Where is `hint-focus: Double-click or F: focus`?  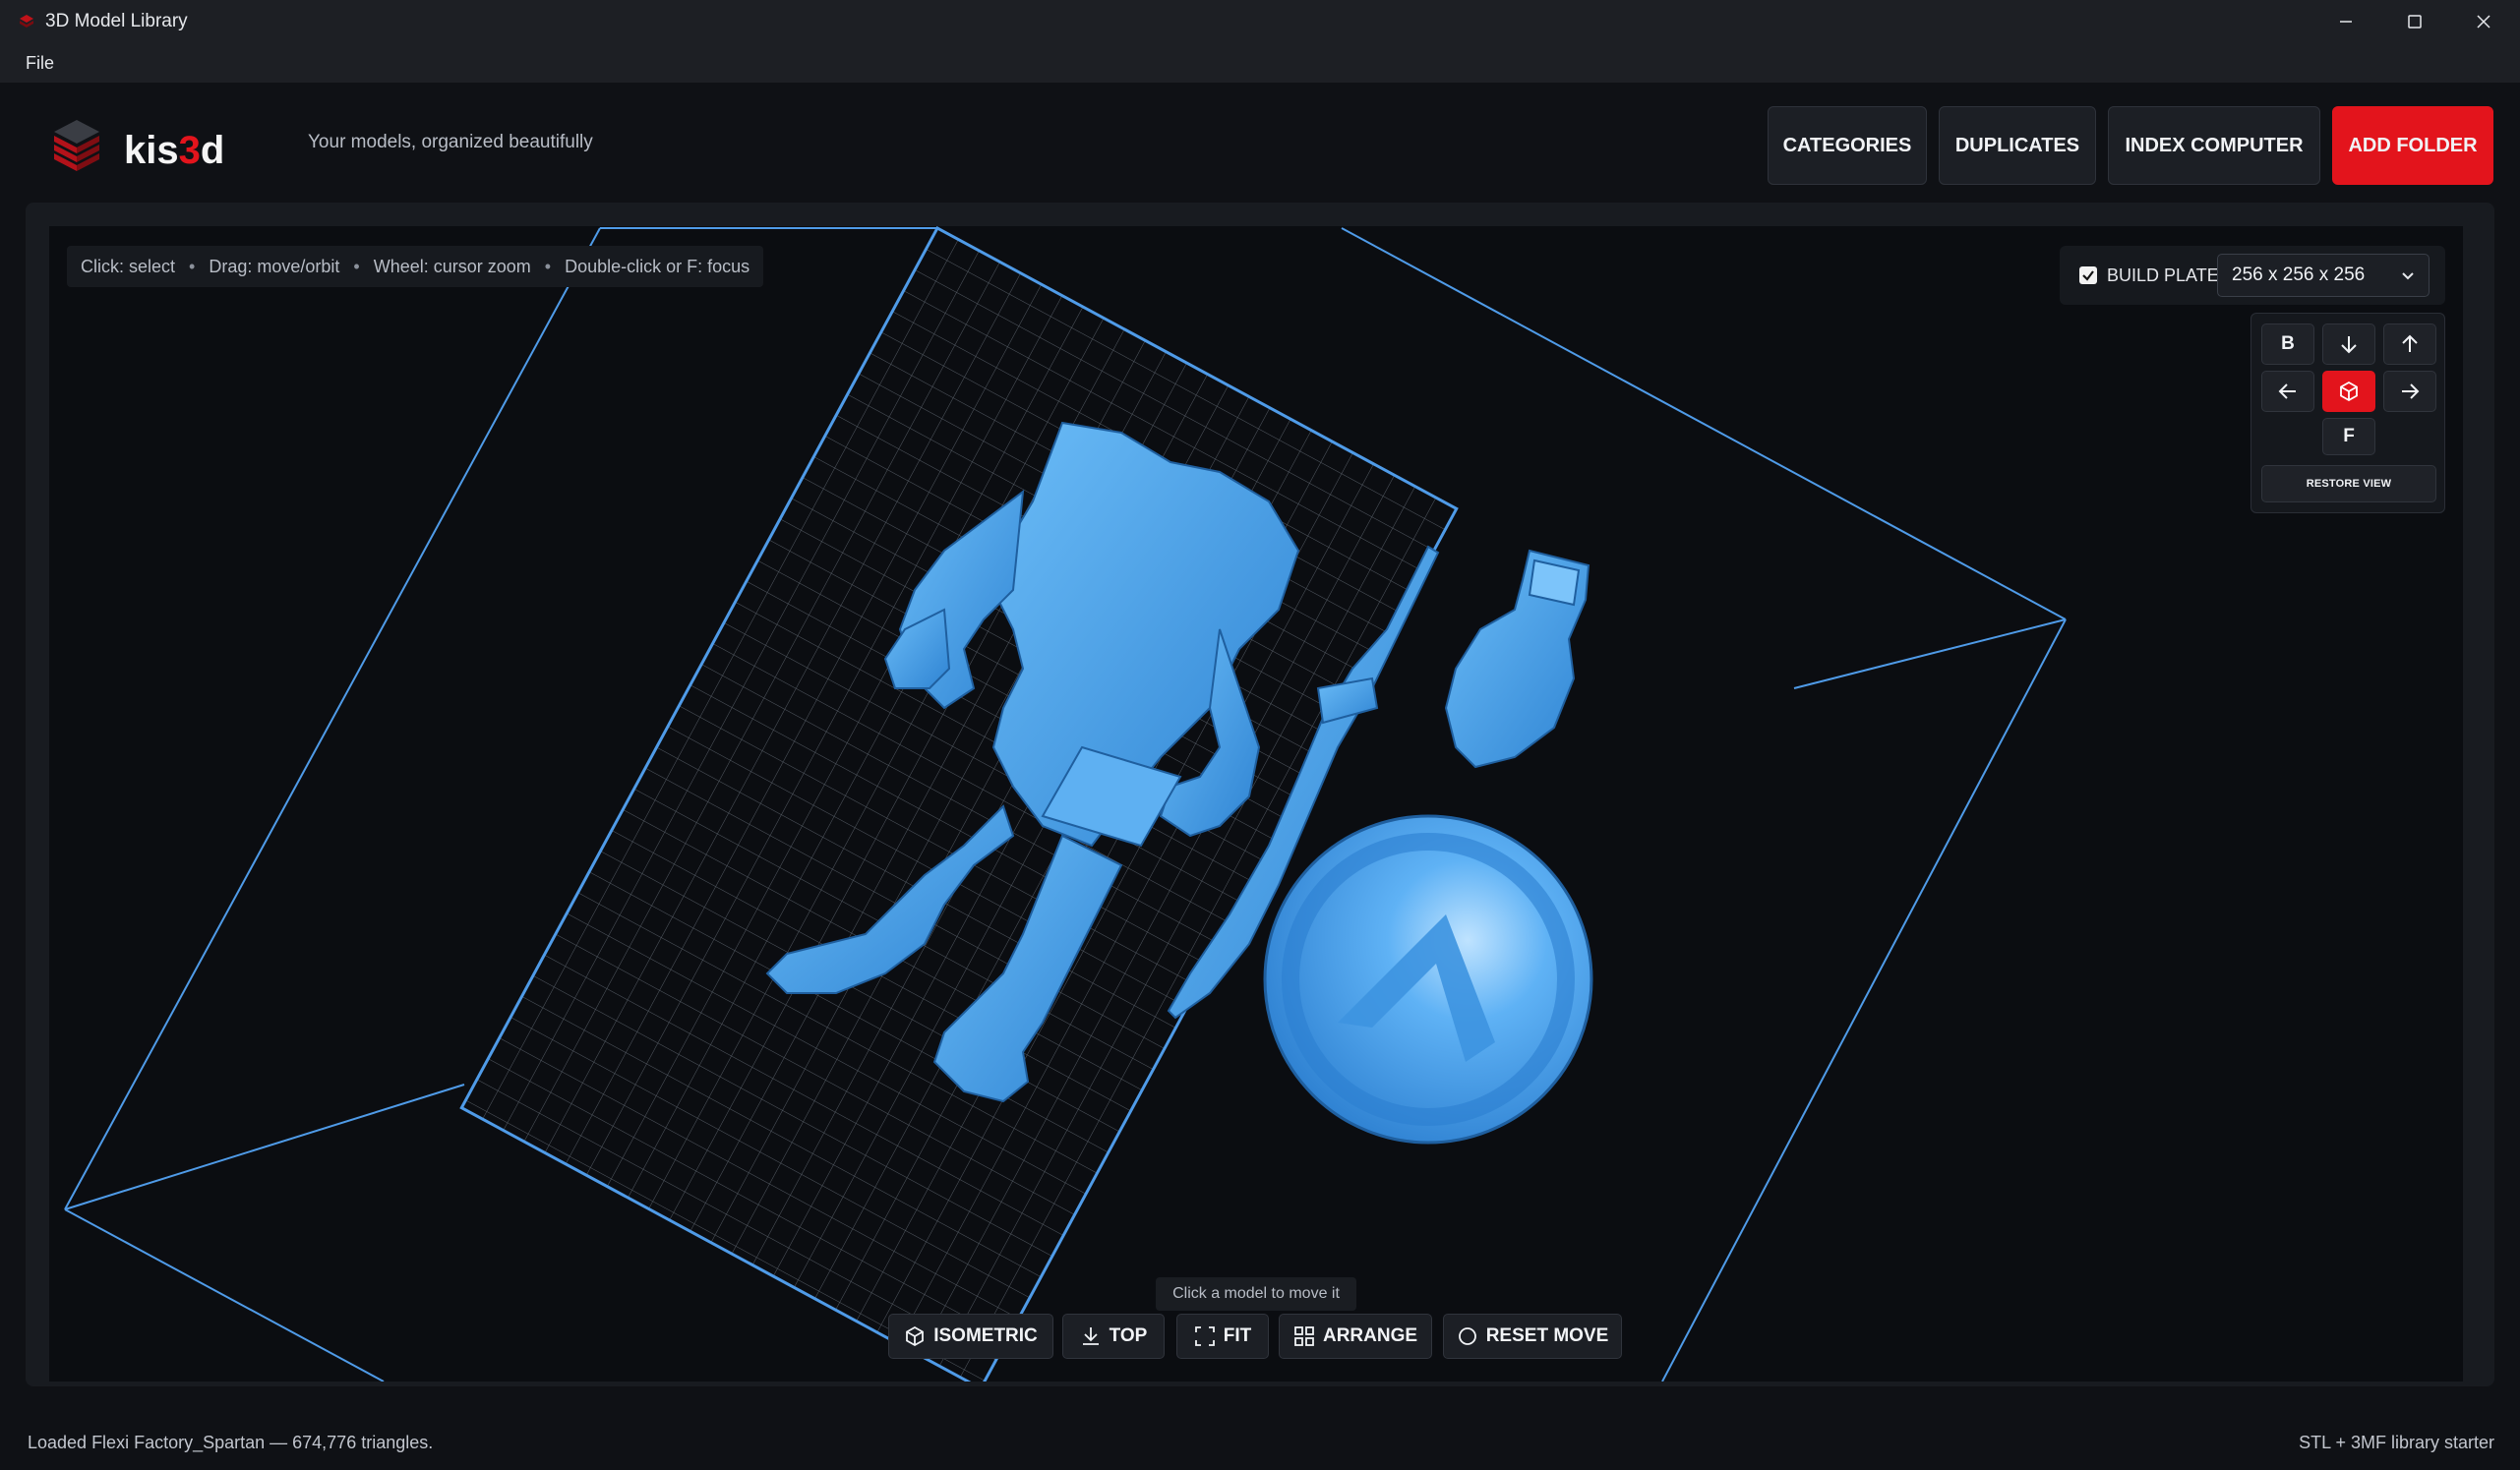 hint-focus: Double-click or F: focus is located at coordinates (657, 266).